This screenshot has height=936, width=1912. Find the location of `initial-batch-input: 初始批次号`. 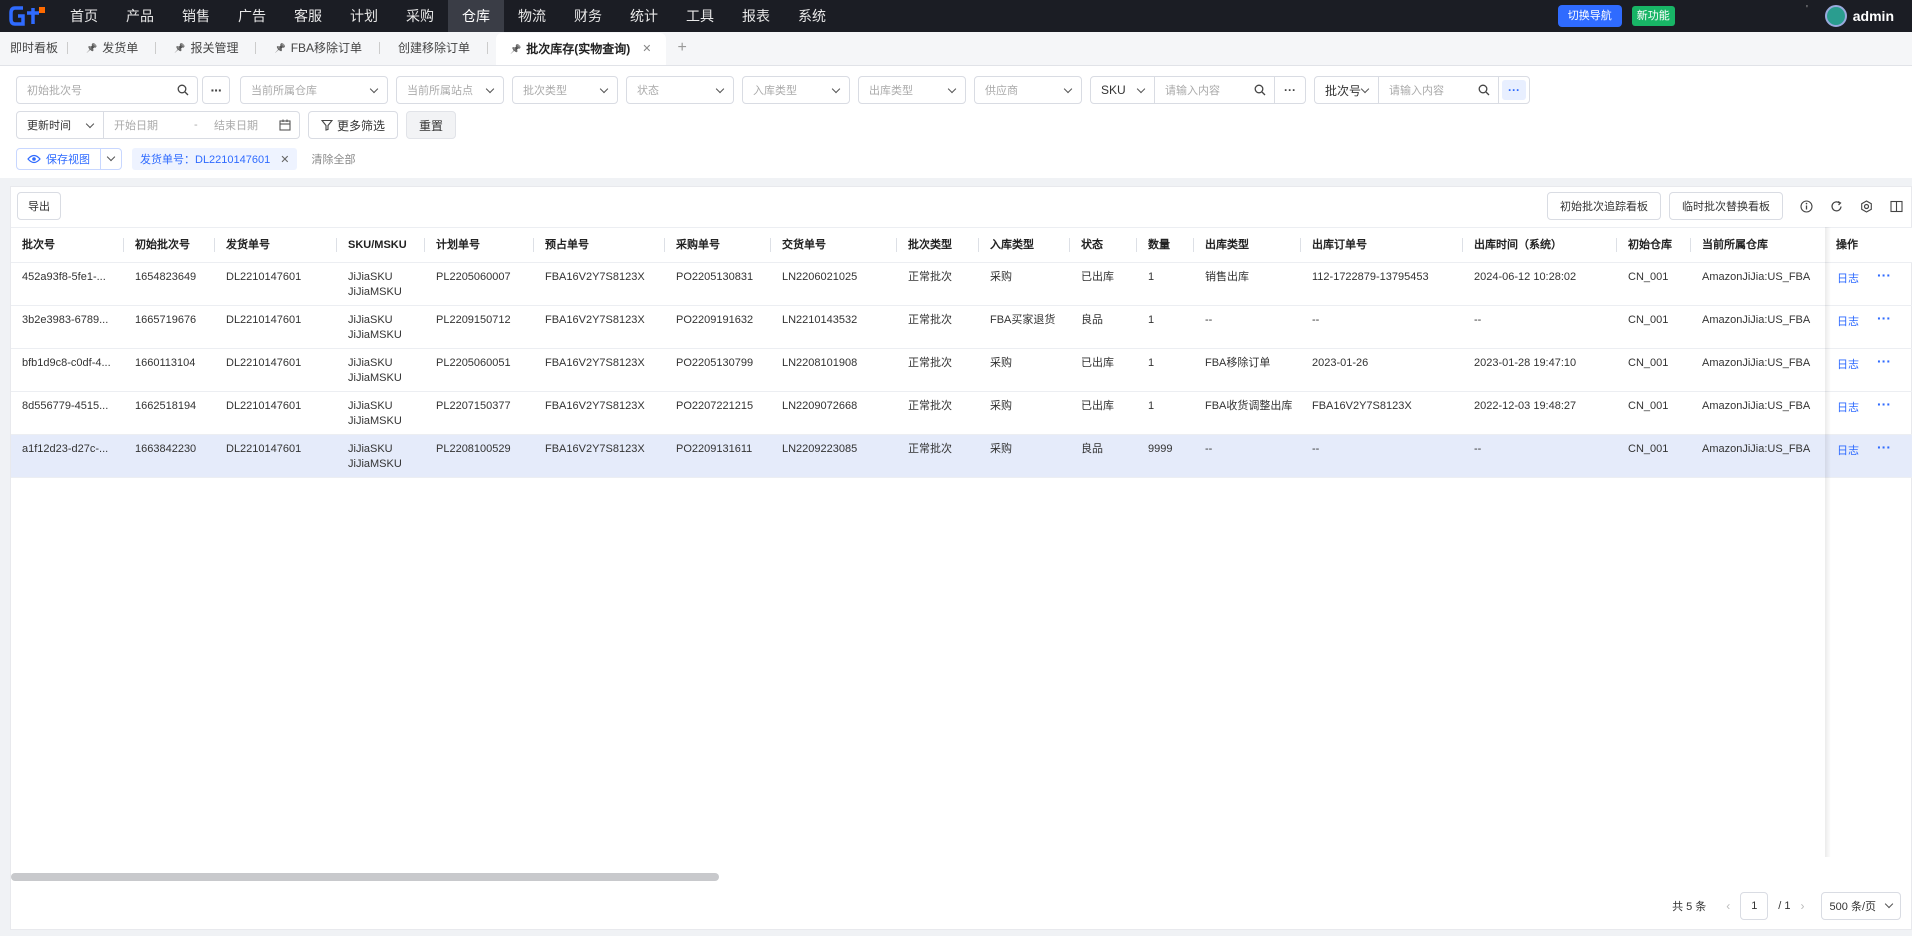

initial-batch-input: 初始批次号 is located at coordinates (107, 90).